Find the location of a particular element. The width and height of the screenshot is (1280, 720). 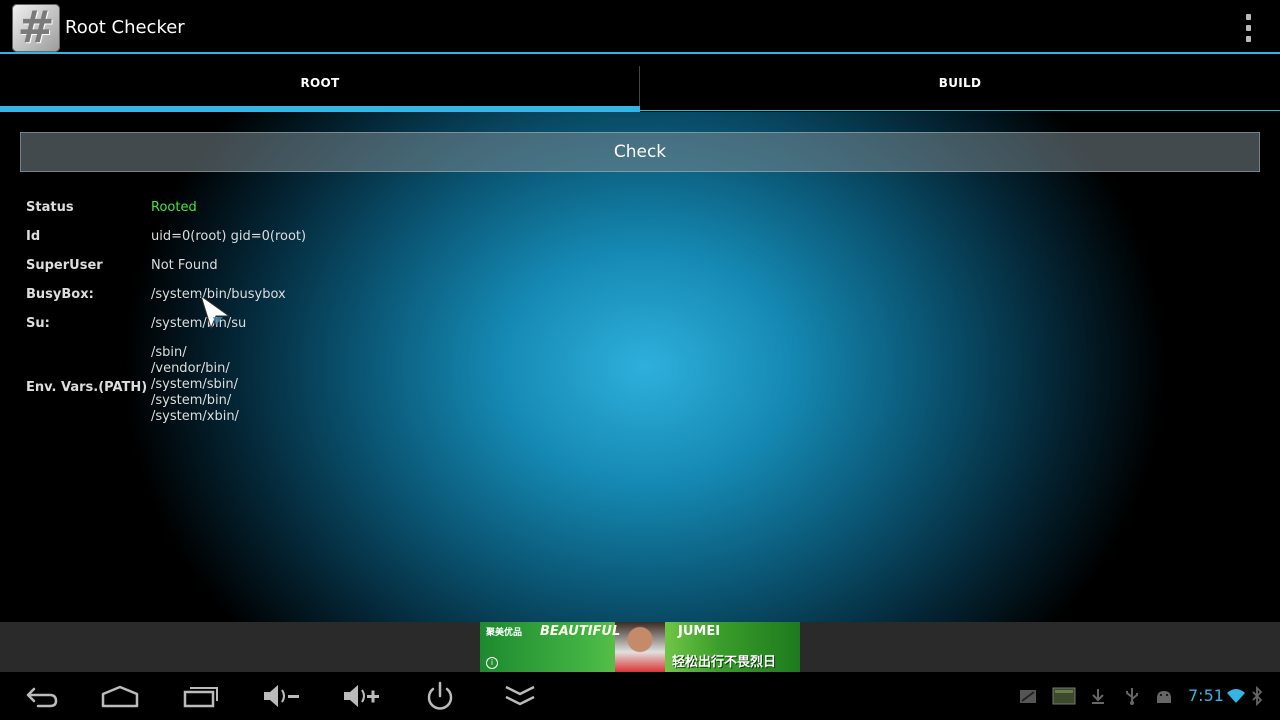

su-label: Su: is located at coordinates (38, 323).